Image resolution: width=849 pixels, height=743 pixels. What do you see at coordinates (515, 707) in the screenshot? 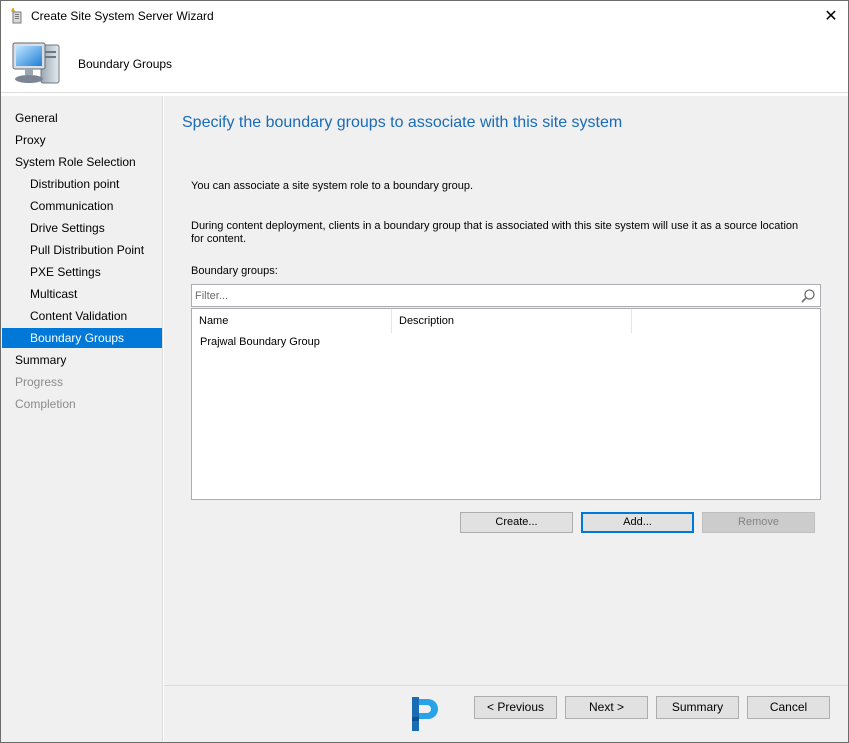
I see `previous-button: < Previous` at bounding box center [515, 707].